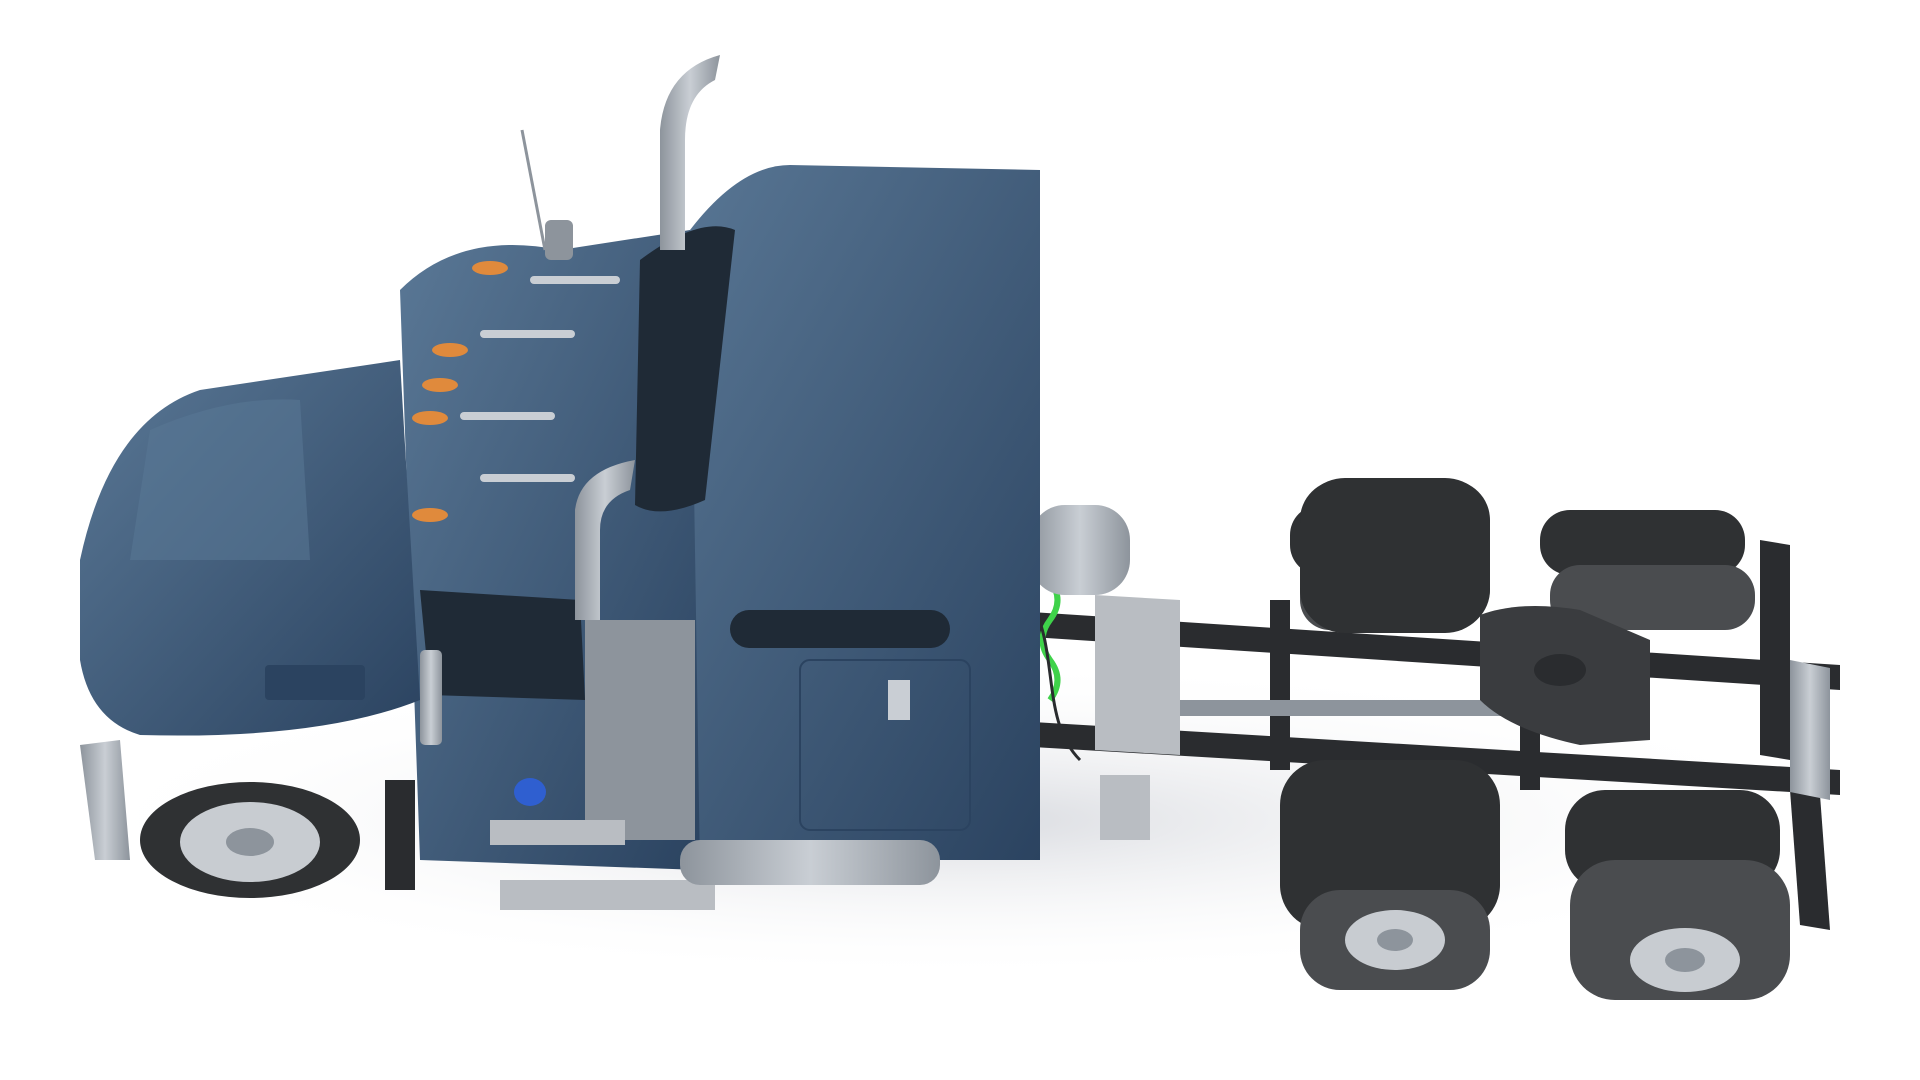 This screenshot has width=1920, height=1080. What do you see at coordinates (250, 842) in the screenshot?
I see `front-hub` at bounding box center [250, 842].